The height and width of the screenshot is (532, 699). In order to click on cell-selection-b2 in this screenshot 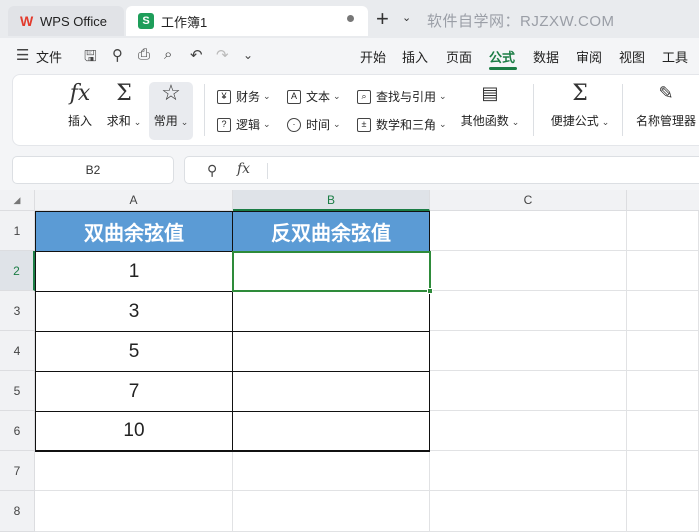, I will do `click(331, 271)`.